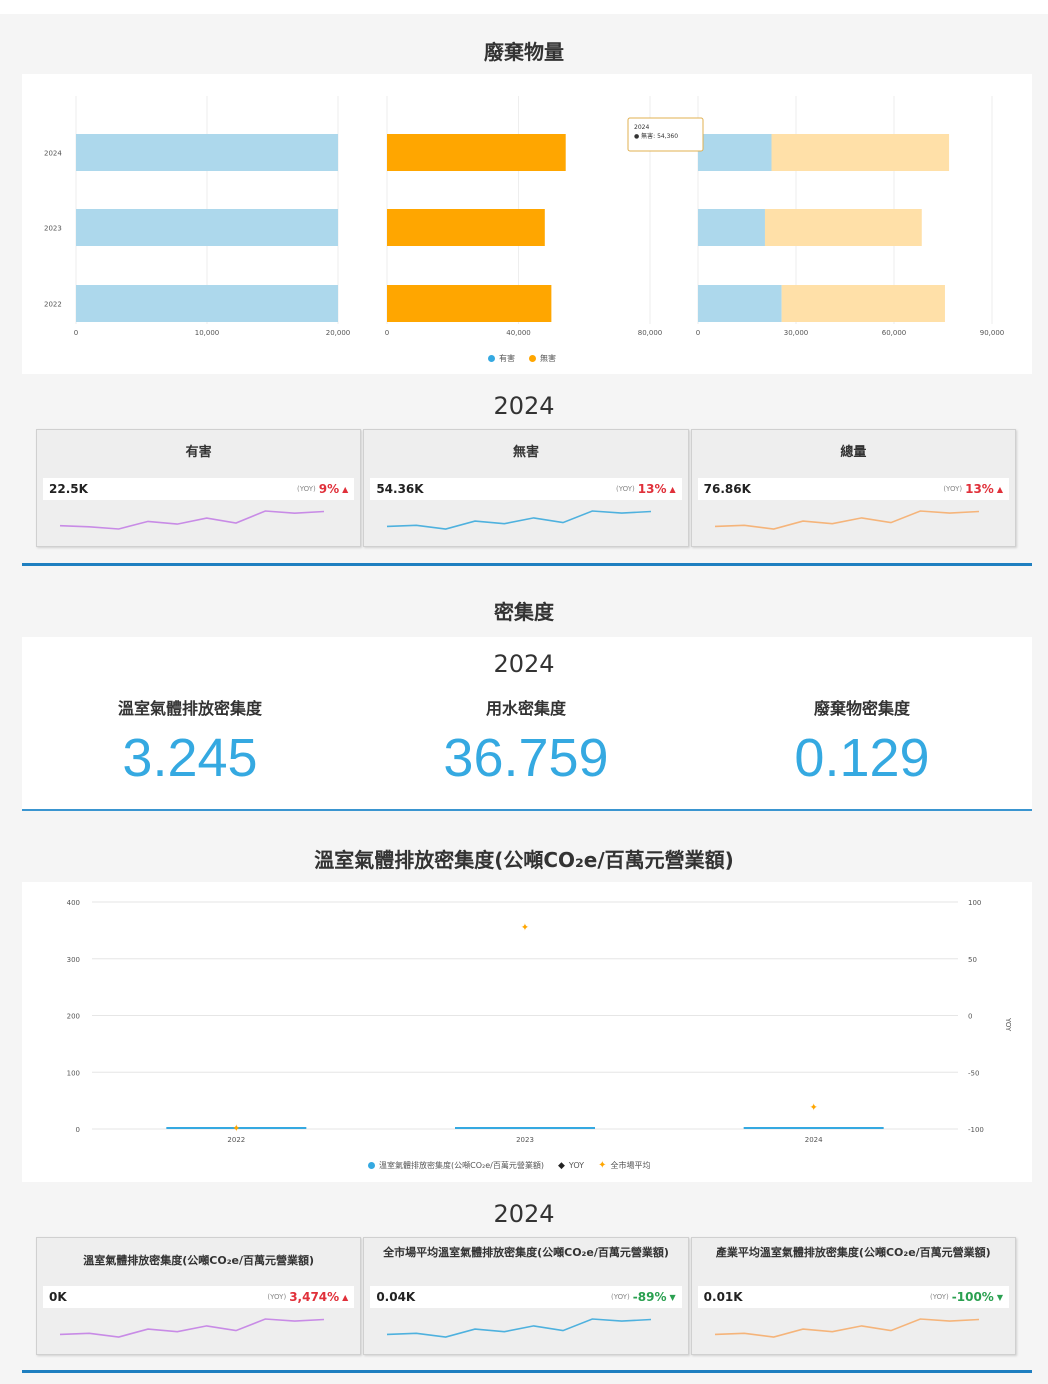 Image resolution: width=1048 pixels, height=1384 pixels. I want to click on legend-item-ghg: 溫室氣體排放密集度(公噸CO₂e/百萬元營業額), so click(456, 1165).